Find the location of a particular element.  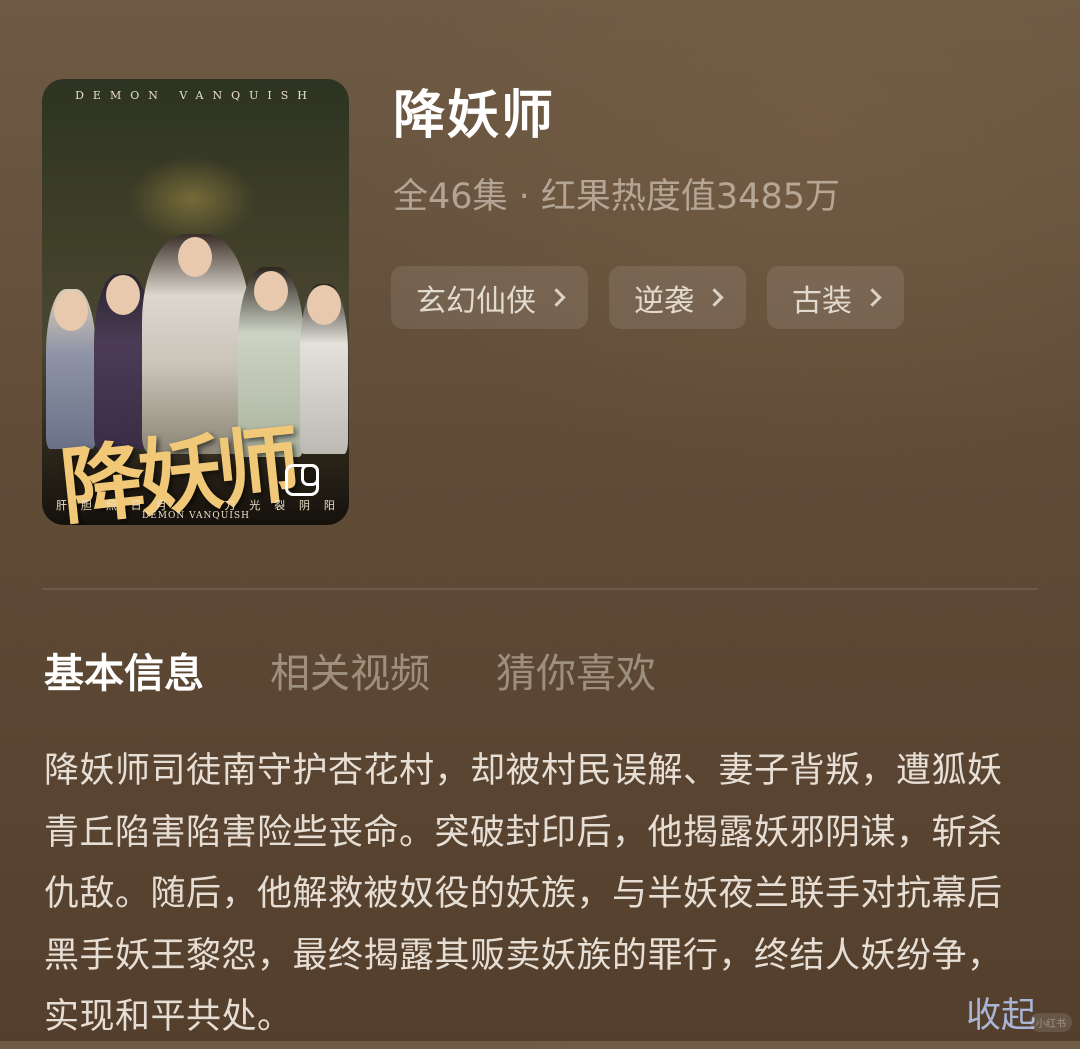

tag-list: 玄幻仙侠 逆袭 古装 is located at coordinates (647, 297).